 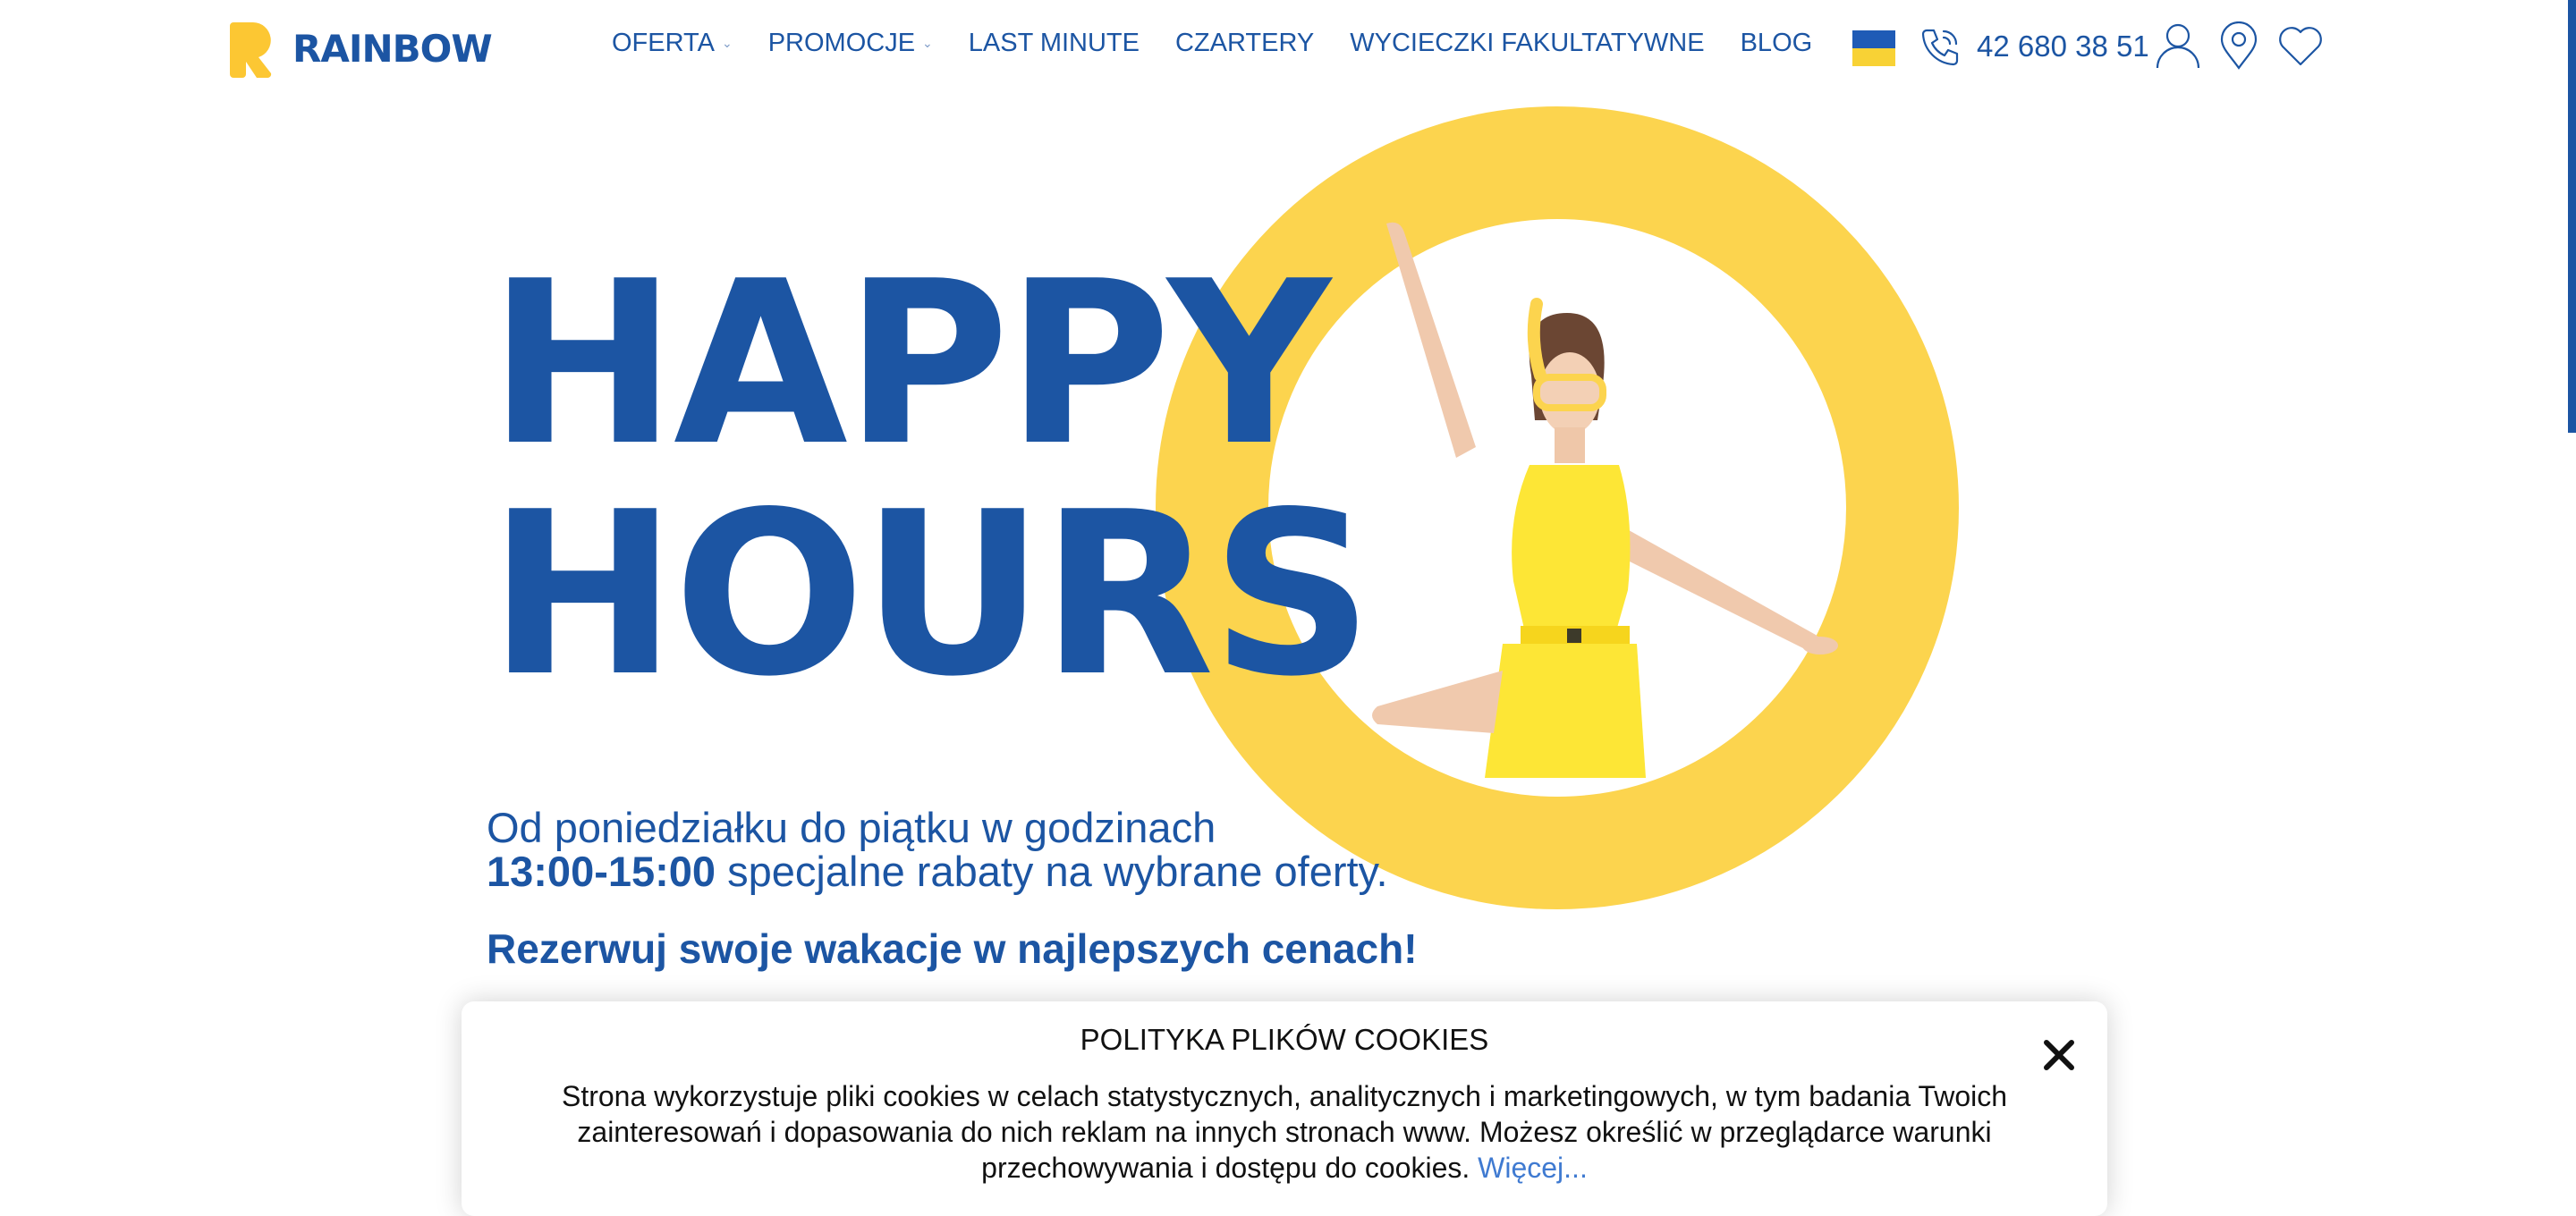 I want to click on nav-item-label: CZARTERY, so click(x=1244, y=43).